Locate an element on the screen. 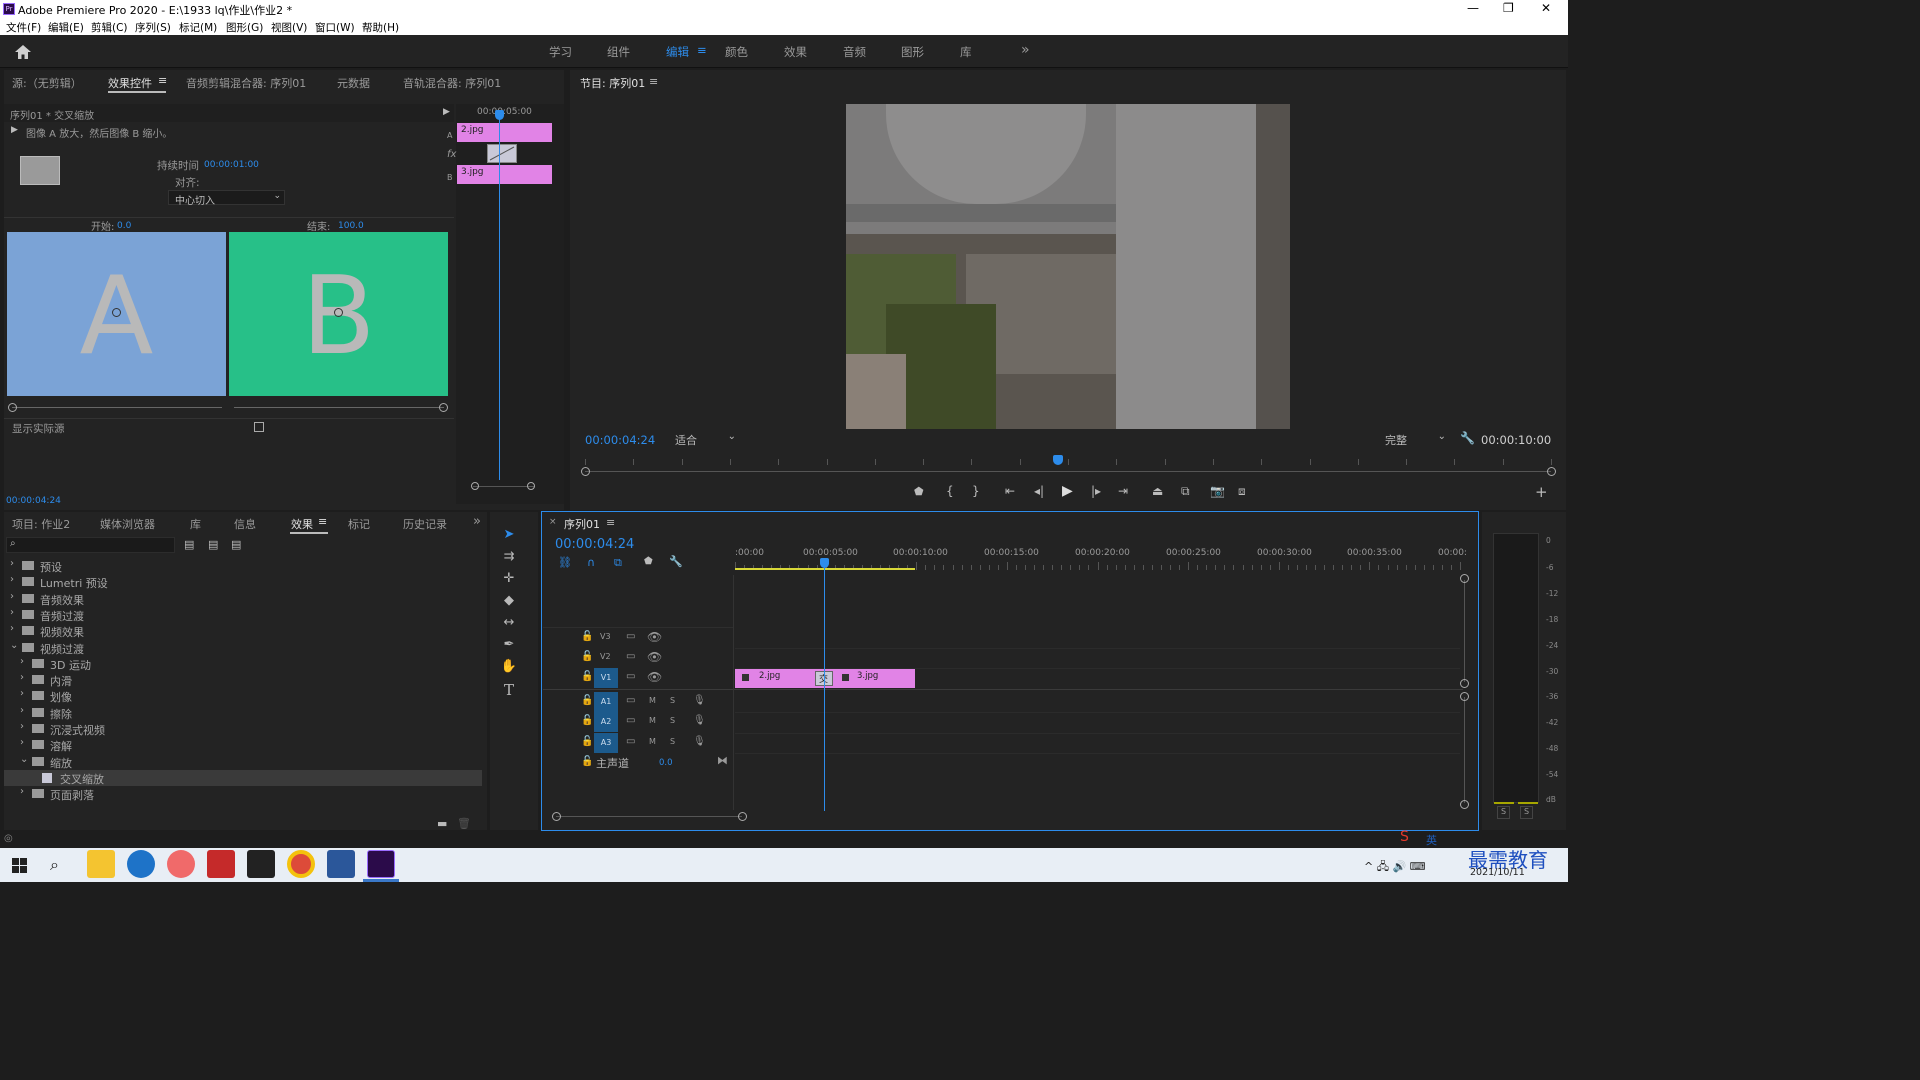 This screenshot has height=1080, width=1920. panel-overflow: » is located at coordinates (477, 521).